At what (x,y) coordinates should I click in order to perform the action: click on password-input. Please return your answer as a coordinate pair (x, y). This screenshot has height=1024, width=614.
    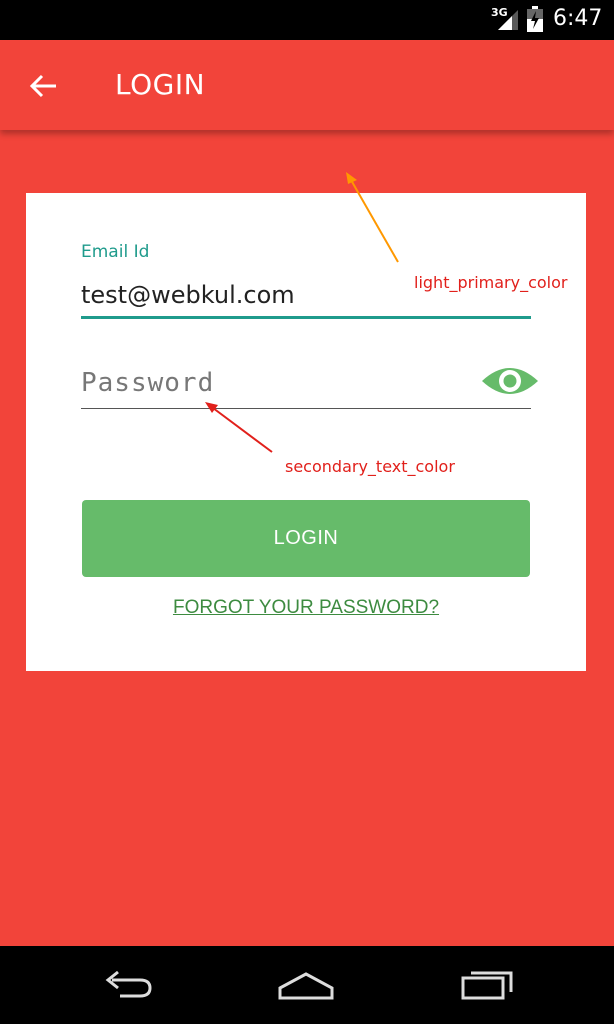
    Looking at the image, I should click on (276, 383).